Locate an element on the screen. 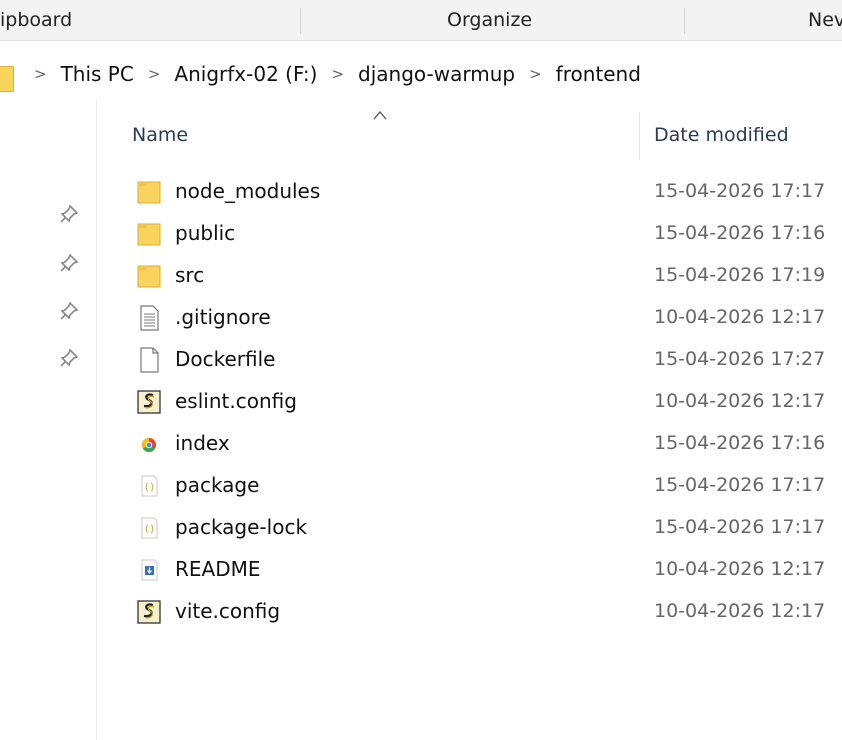 The width and height of the screenshot is (842, 740). list-item: Dockerfile 15-04-2026 17:27 is located at coordinates (421, 360).